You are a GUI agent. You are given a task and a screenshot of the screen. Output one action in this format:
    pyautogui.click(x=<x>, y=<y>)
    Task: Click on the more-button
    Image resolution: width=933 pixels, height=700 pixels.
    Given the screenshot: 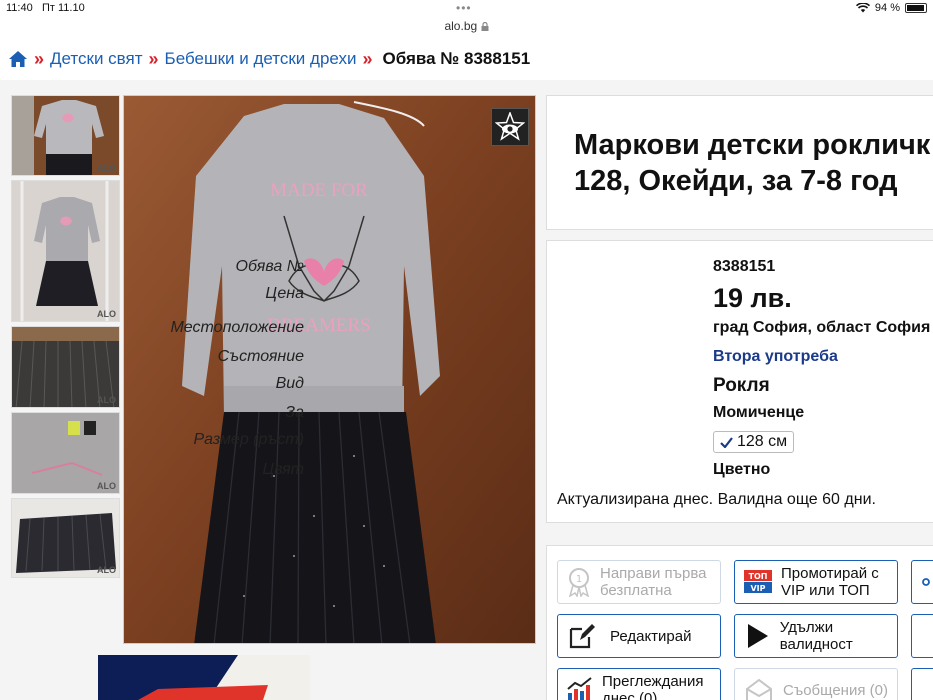 What is the action you would take?
    pyautogui.click(x=922, y=636)
    